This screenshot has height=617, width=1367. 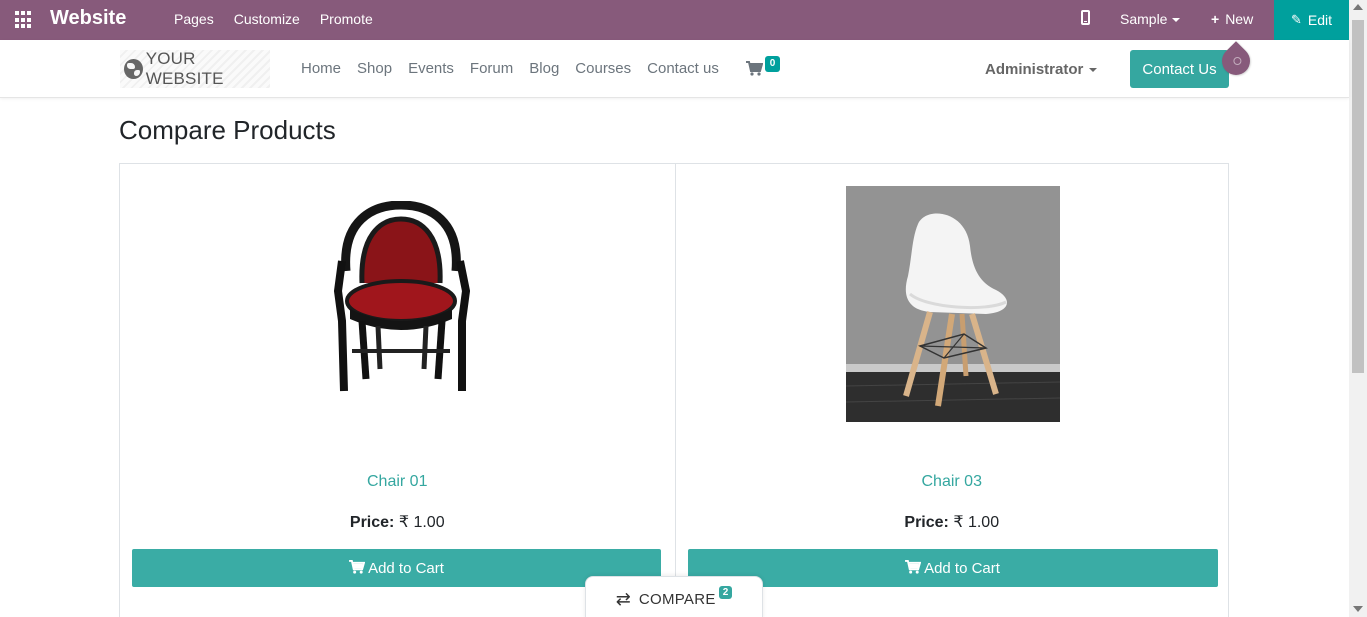 I want to click on nav-contact-us: Contact us, so click(x=683, y=68).